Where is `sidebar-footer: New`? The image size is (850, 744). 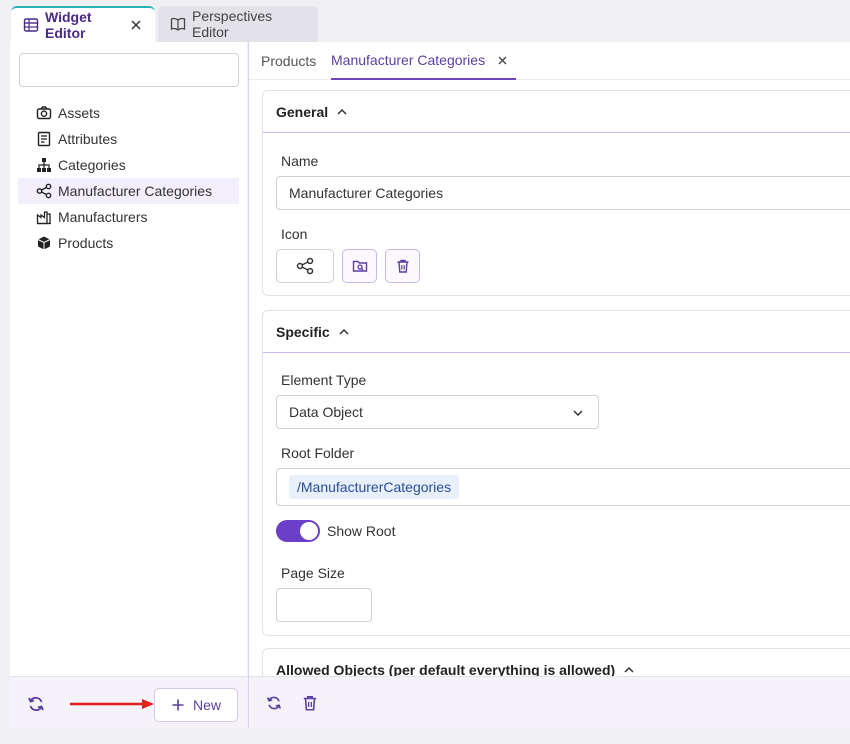 sidebar-footer: New is located at coordinates (128, 702).